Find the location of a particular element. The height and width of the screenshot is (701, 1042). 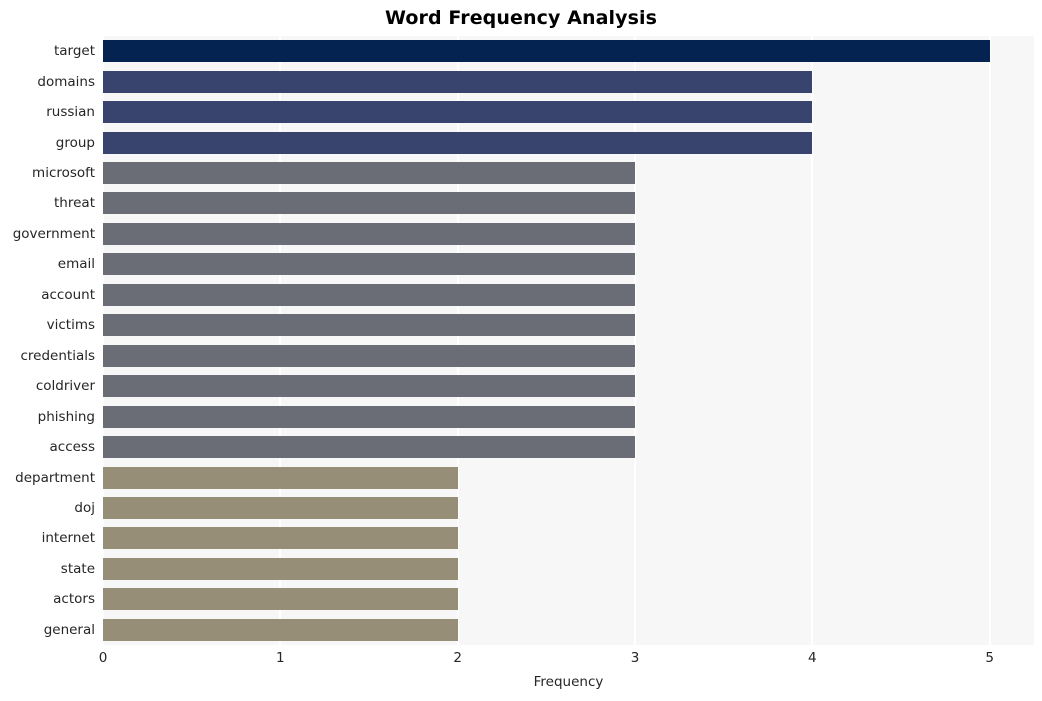

bar-account is located at coordinates (369, 295).